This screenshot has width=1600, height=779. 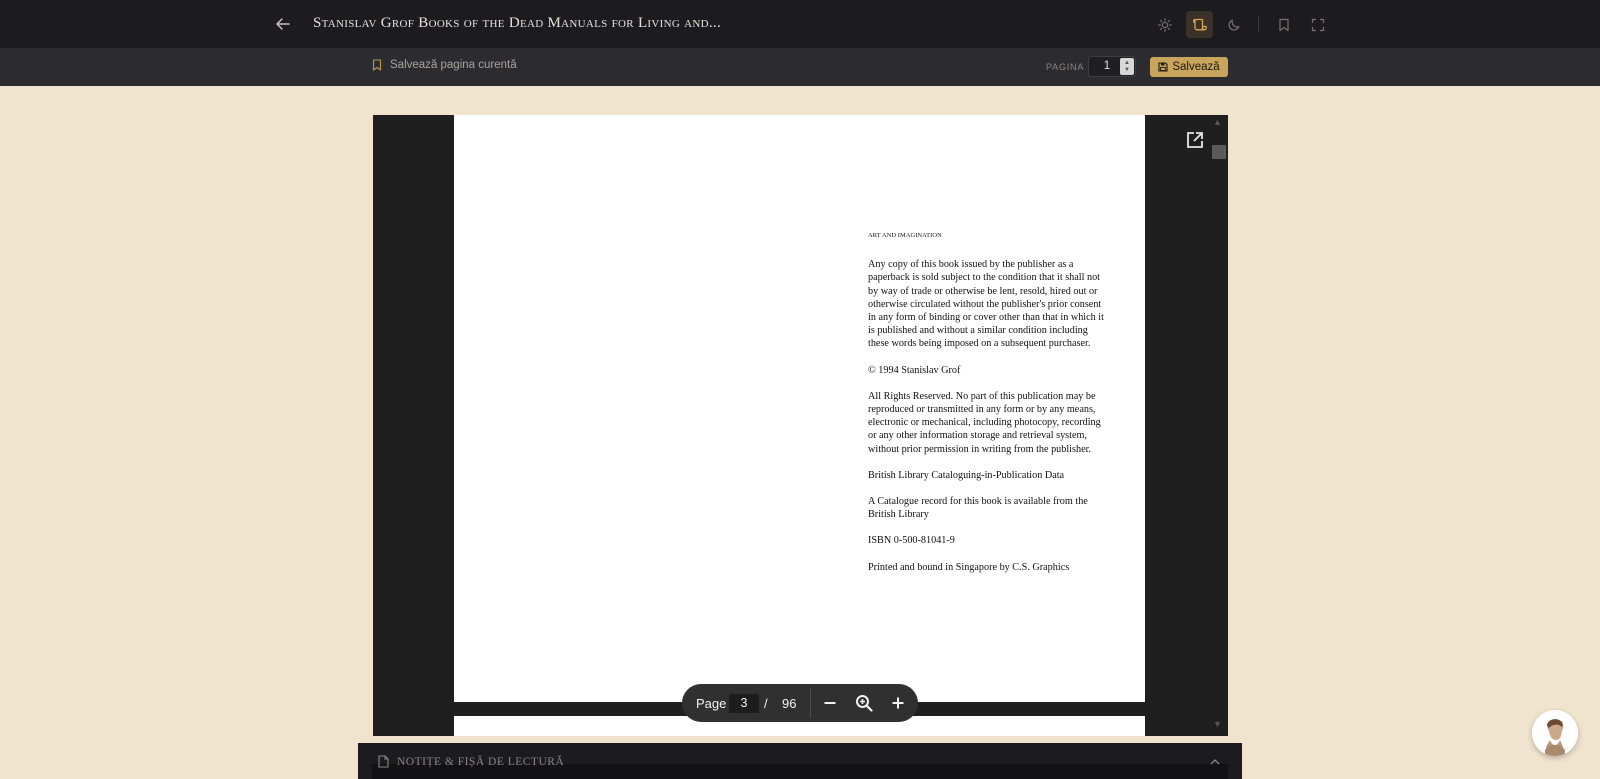 What do you see at coordinates (905, 235) in the screenshot?
I see `pdf-header: ART AND IMAGINATION` at bounding box center [905, 235].